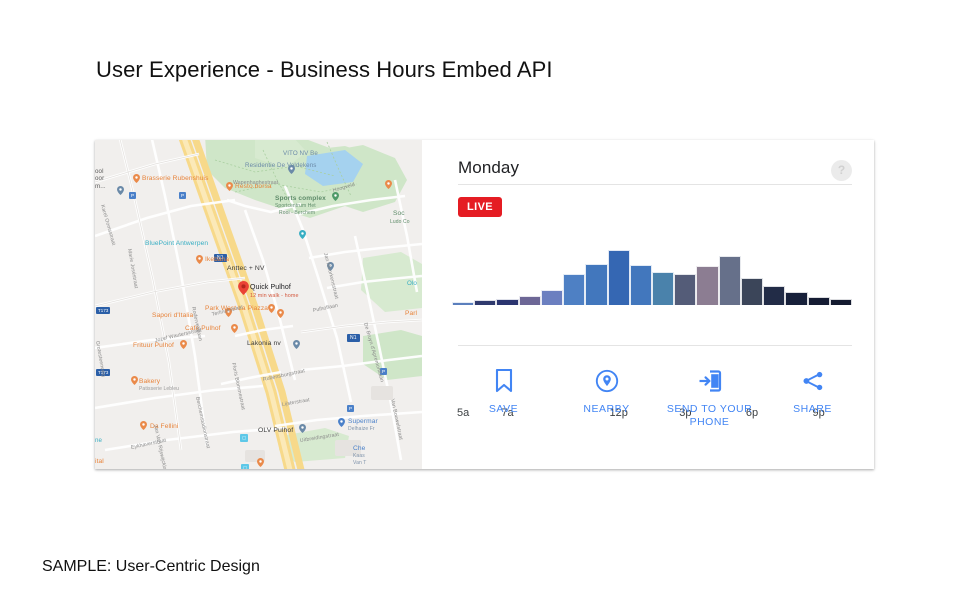 This screenshot has width=960, height=600. What do you see at coordinates (655, 174) in the screenshot?
I see `panel-header: Monday ?` at bounding box center [655, 174].